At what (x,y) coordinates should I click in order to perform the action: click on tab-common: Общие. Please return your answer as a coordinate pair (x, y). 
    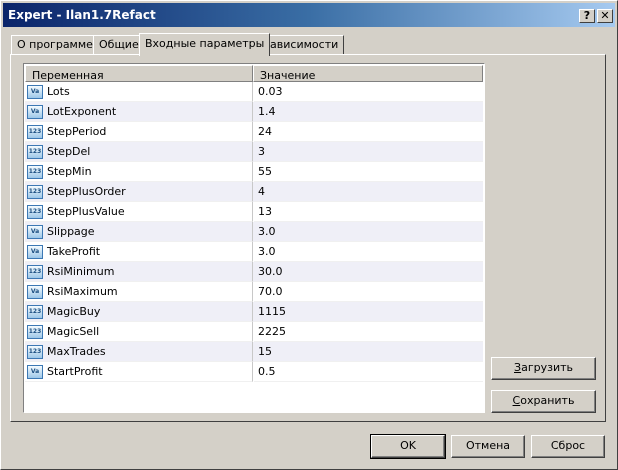
    Looking at the image, I should click on (119, 44).